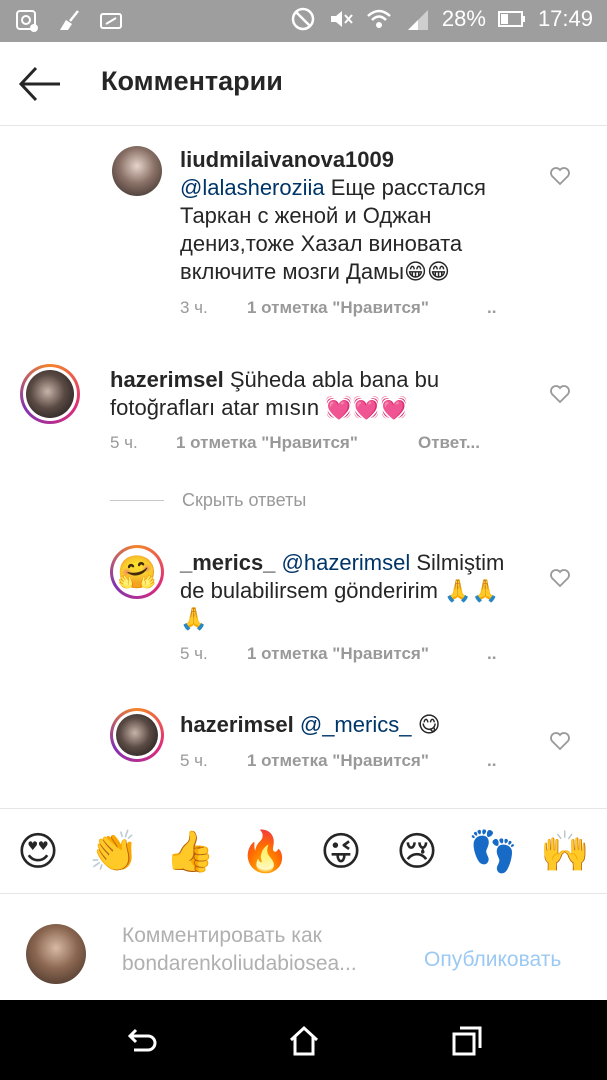 This screenshot has width=607, height=1080. Describe the element at coordinates (222, 935) in the screenshot. I see `comment-input-placeholder: Комментировать как` at that location.